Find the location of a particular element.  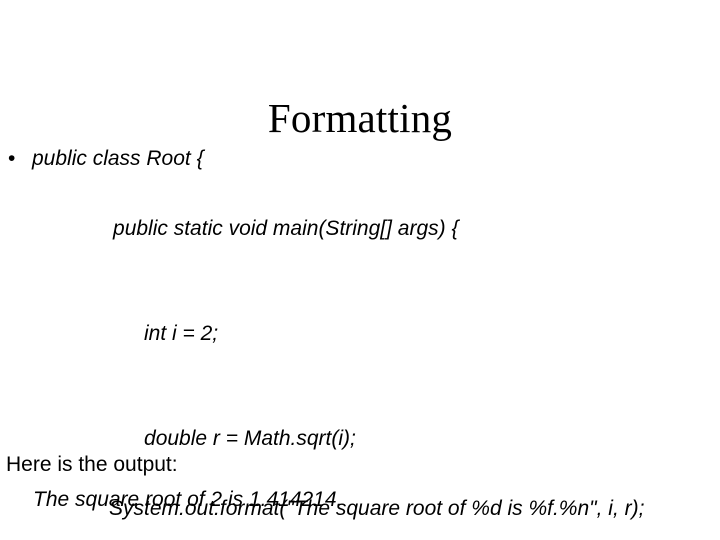

output-value: The square root of 2 is 1.414214. is located at coordinates (188, 499).